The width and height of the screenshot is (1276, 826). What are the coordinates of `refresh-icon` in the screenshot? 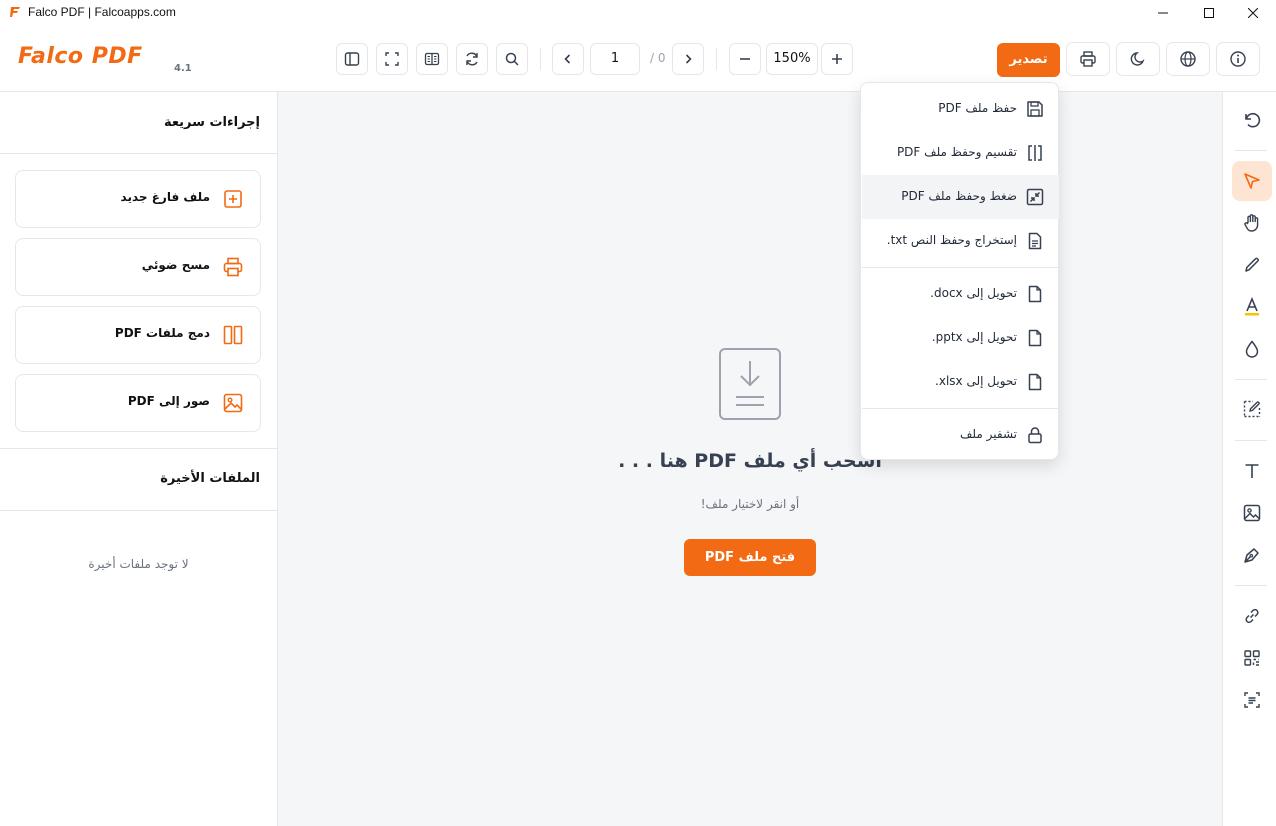 It's located at (472, 59).